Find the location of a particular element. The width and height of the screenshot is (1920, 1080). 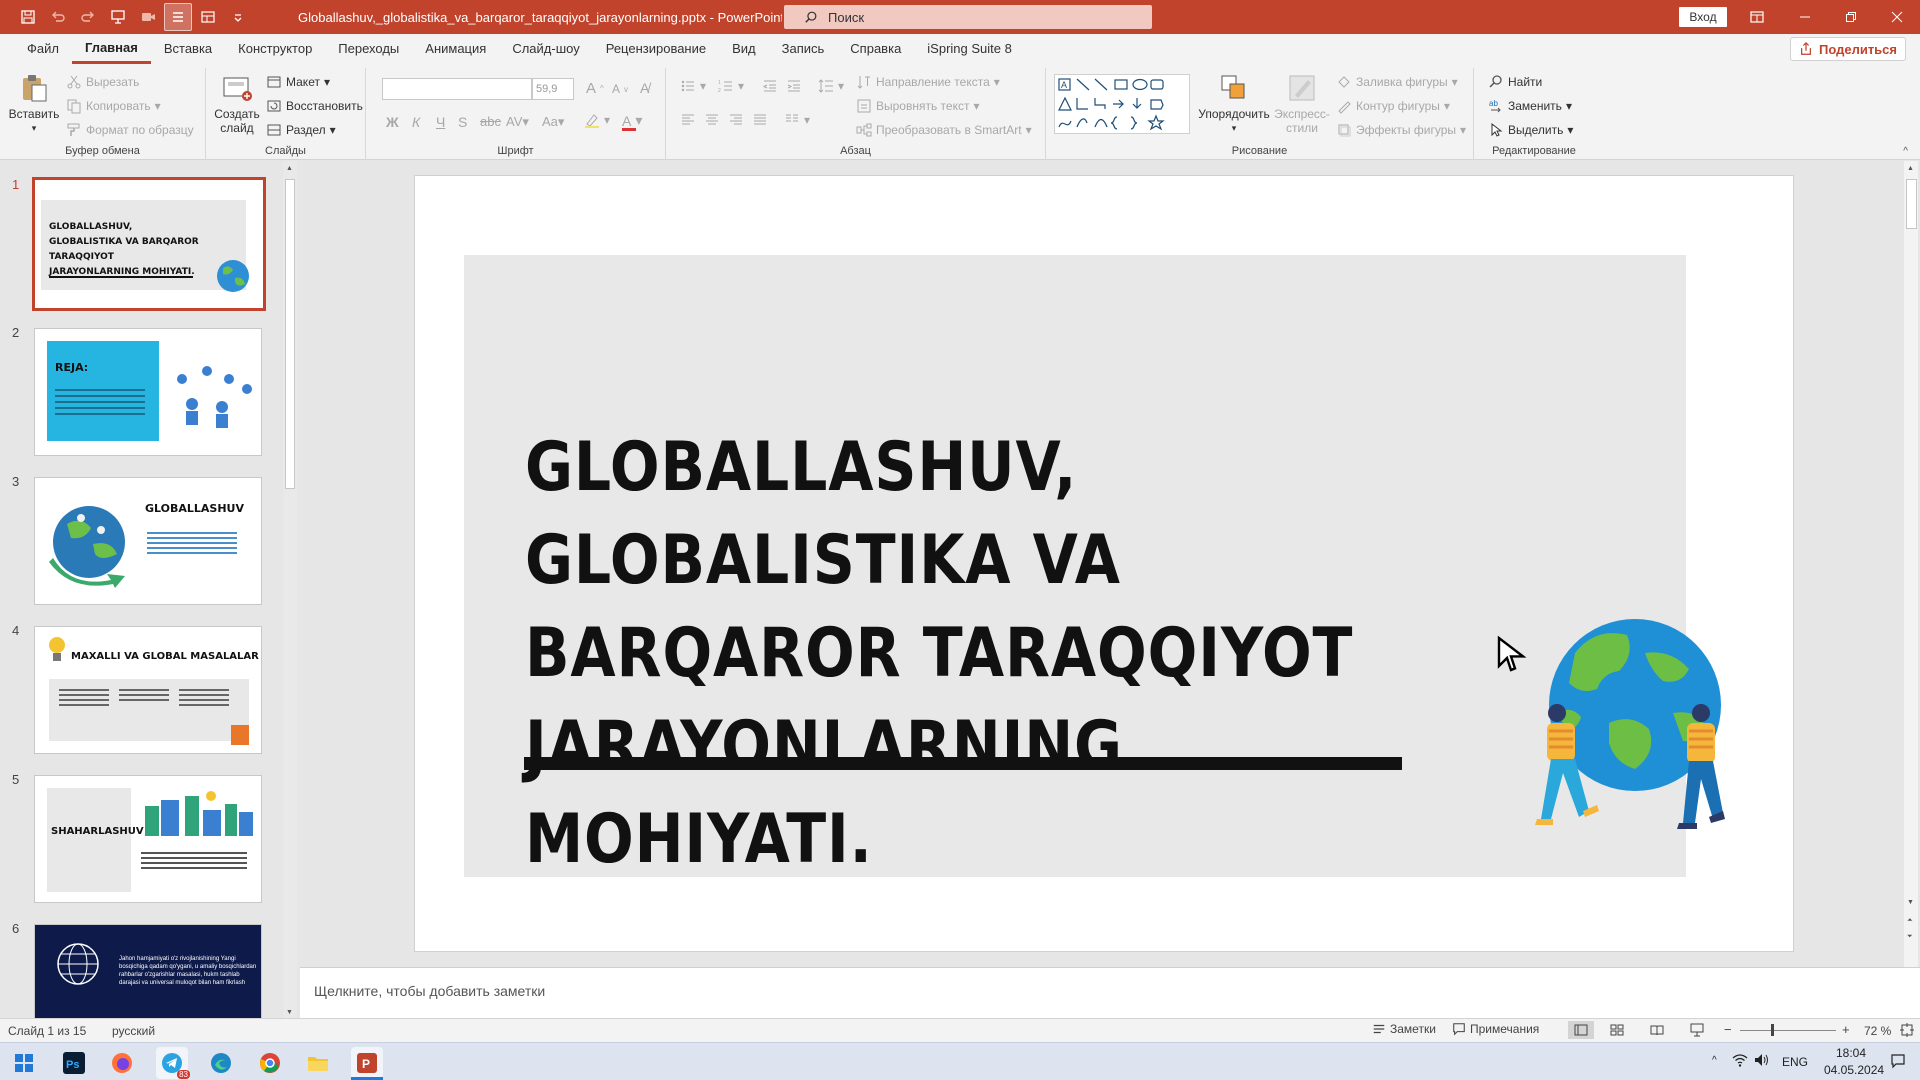

minimize-icon is located at coordinates (1805, 17).